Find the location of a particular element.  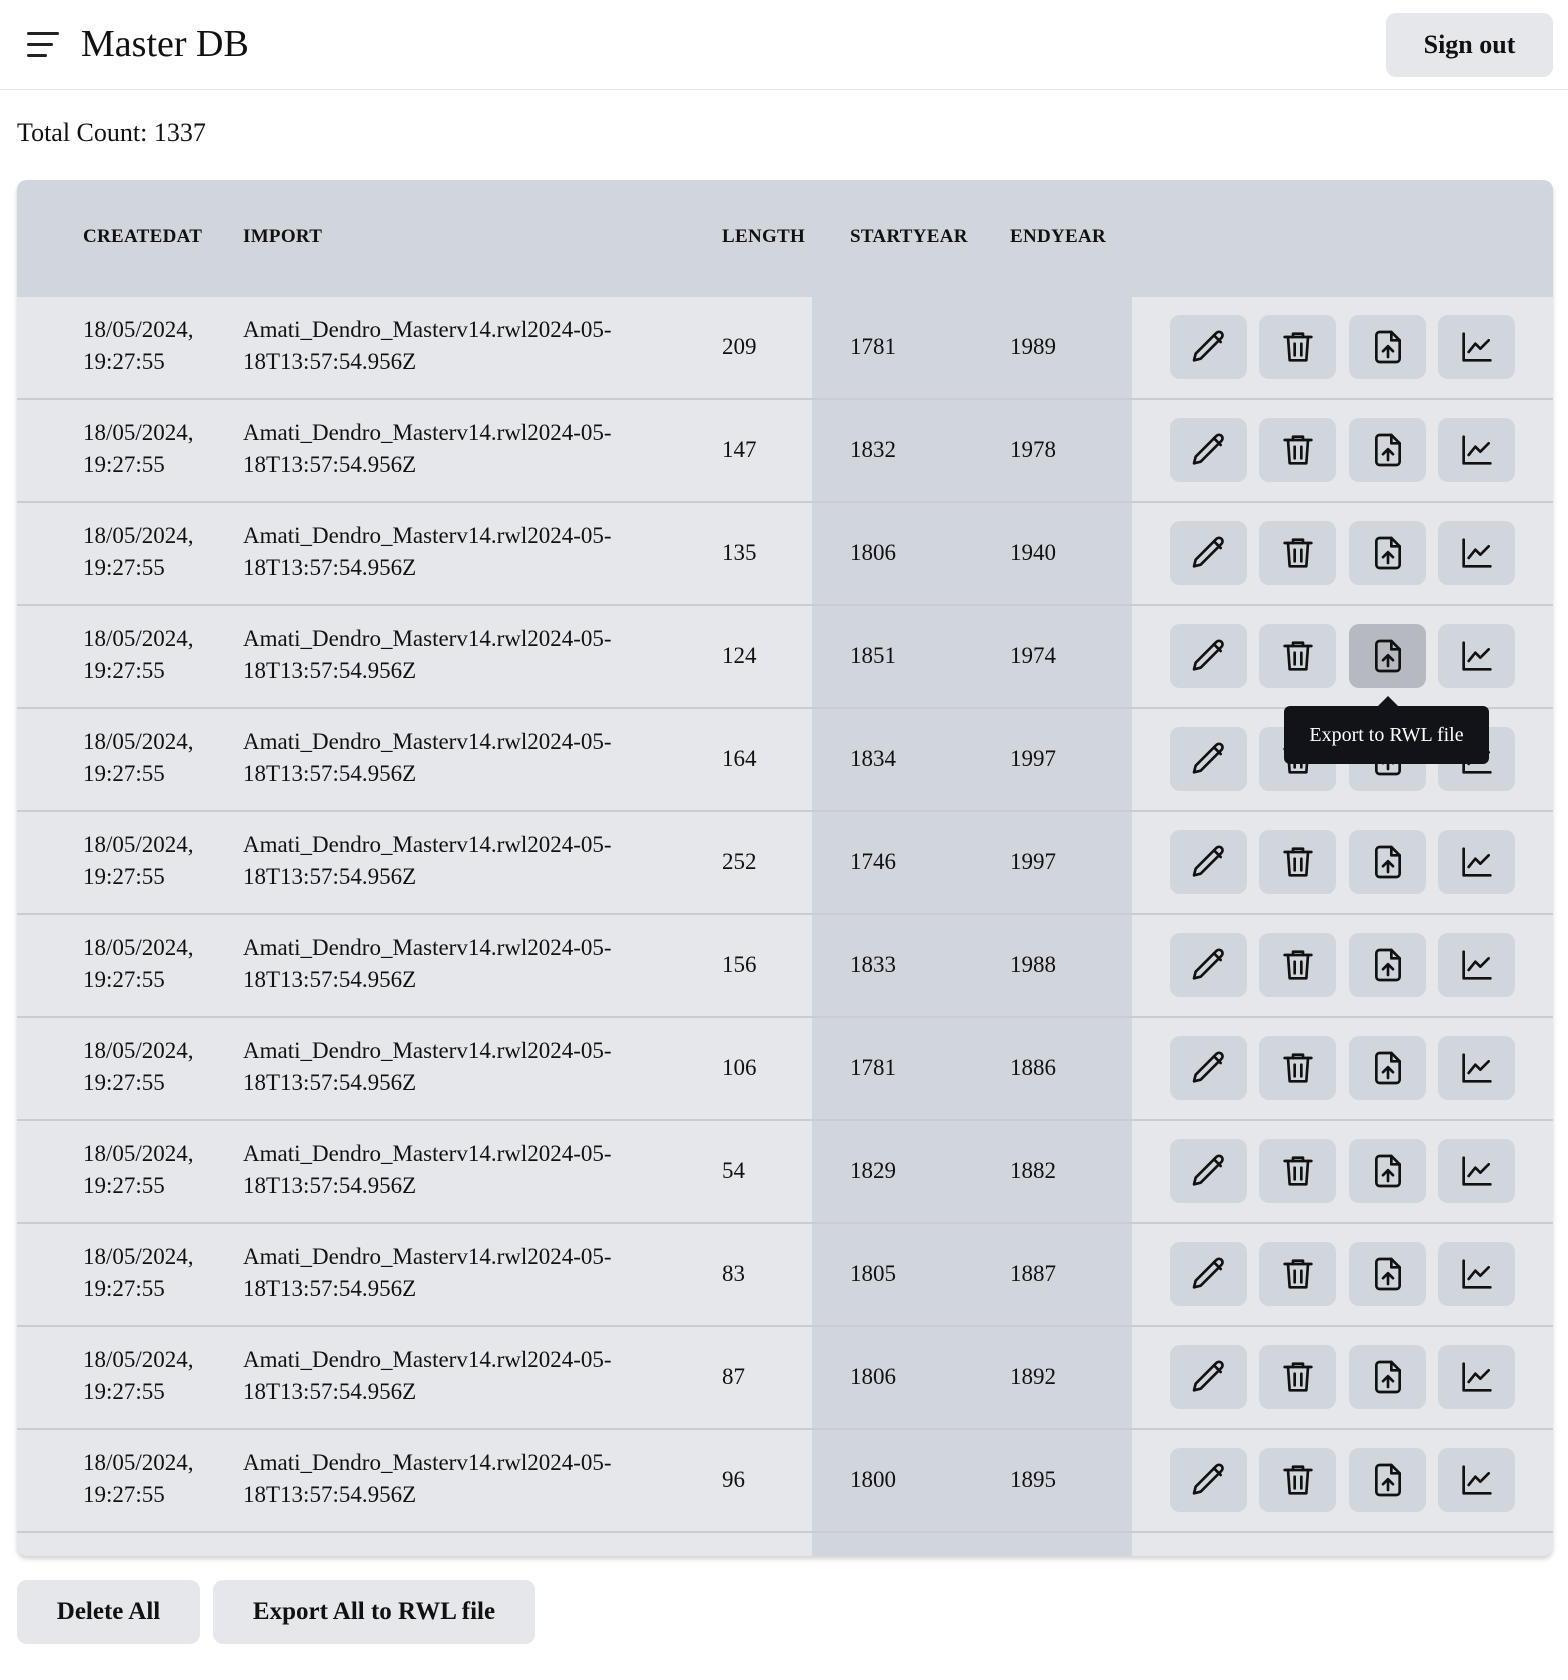

sign-out-button: Sign out is located at coordinates (1469, 45).